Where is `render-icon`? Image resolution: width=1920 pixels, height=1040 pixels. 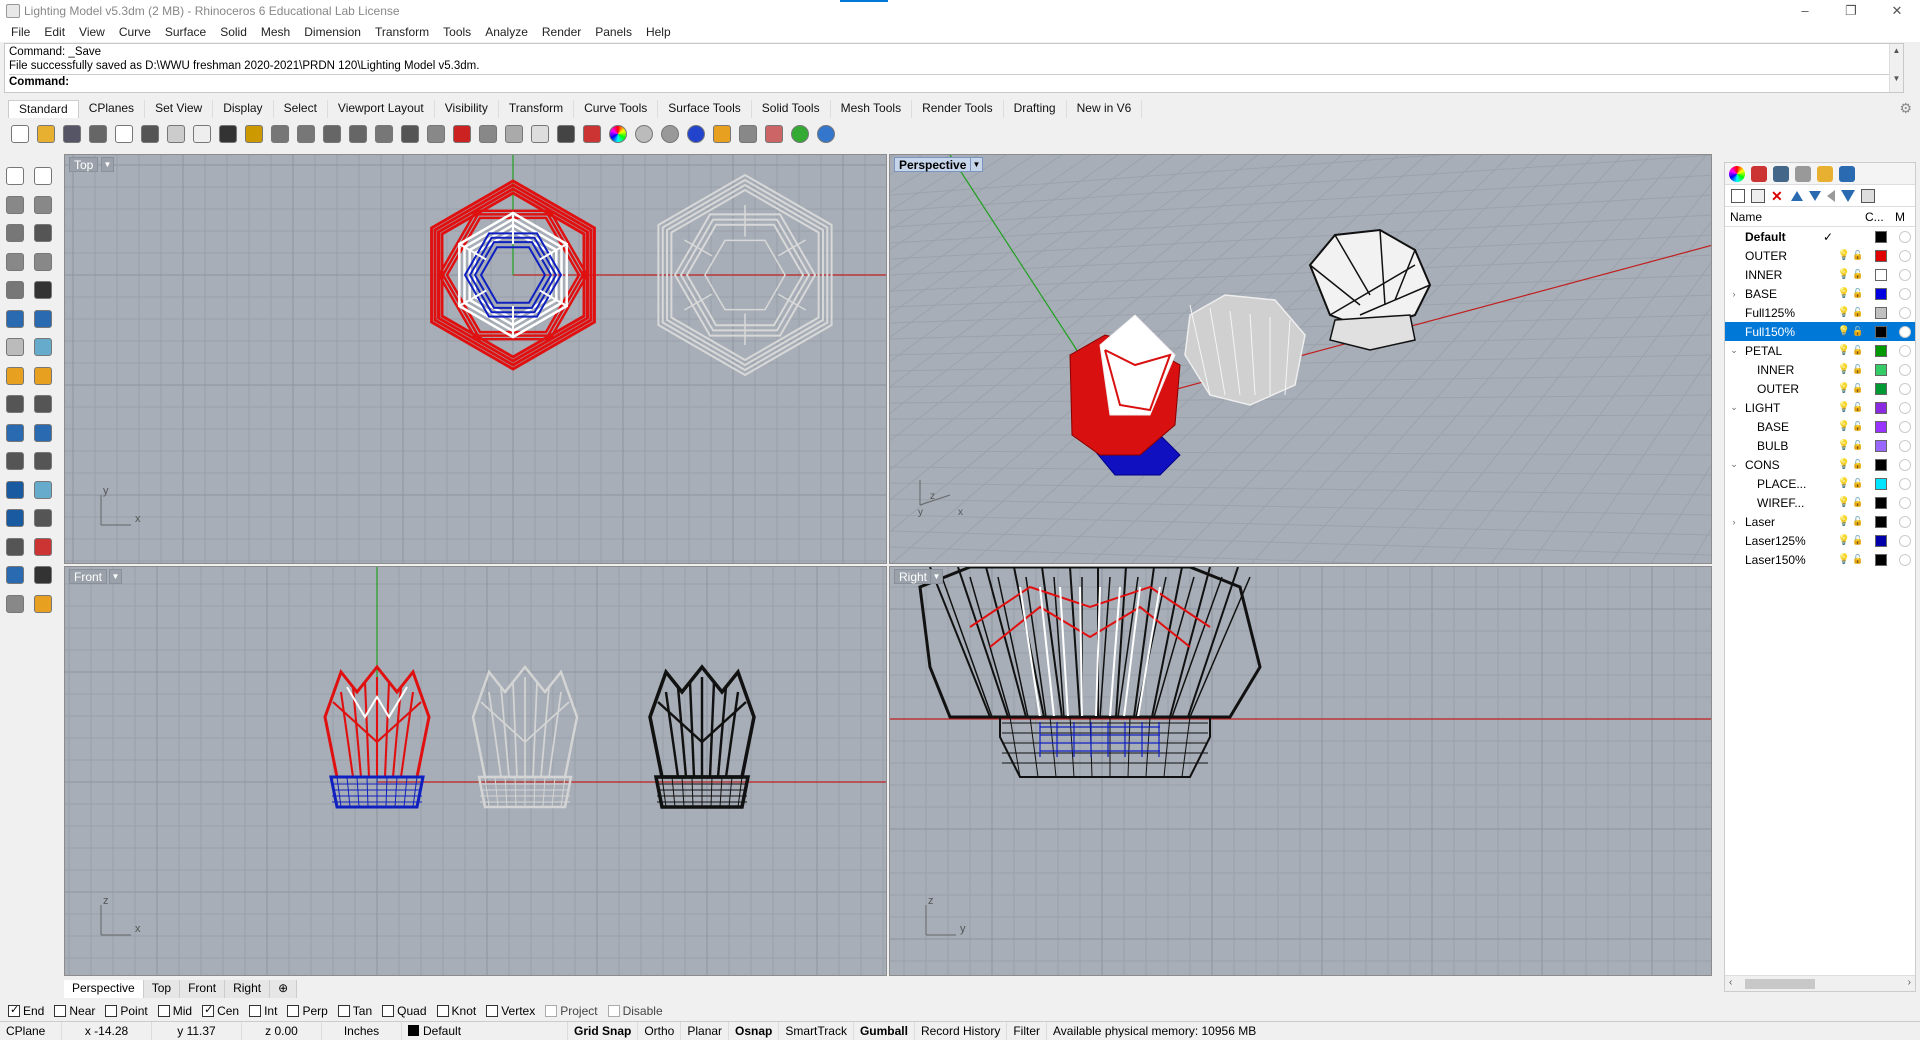
render-icon is located at coordinates (592, 134).